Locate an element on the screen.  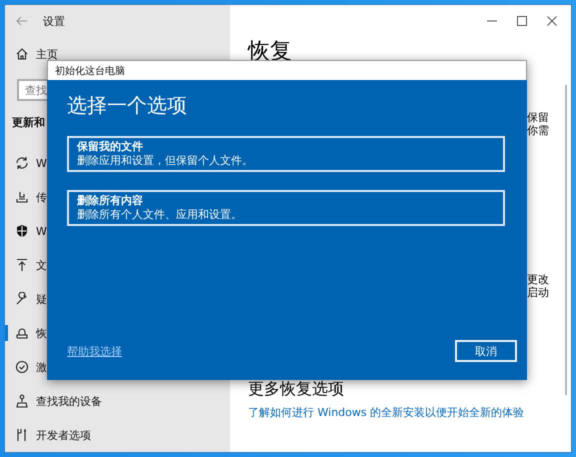
nav-item: 开发者选项 is located at coordinates (48, 435).